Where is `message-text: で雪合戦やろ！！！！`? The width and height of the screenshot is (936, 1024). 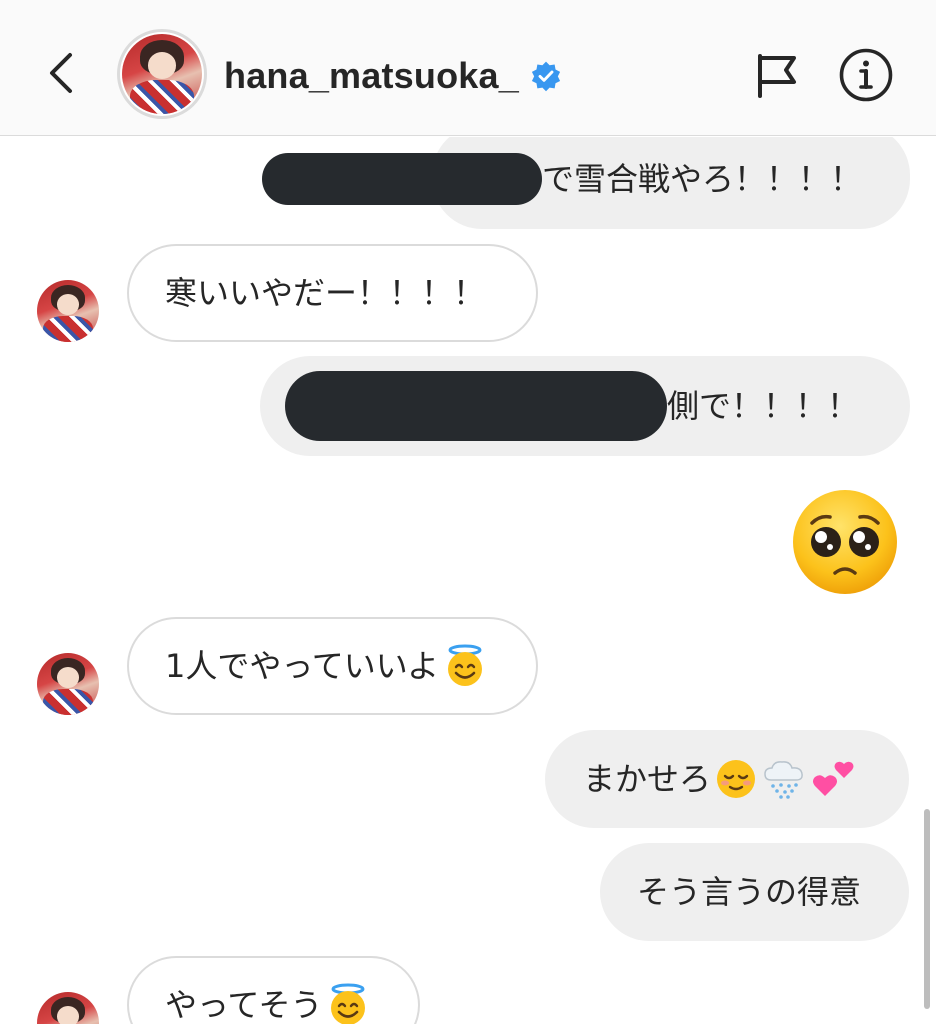
message-text: で雪合戦やろ！！！！ is located at coordinates (702, 179).